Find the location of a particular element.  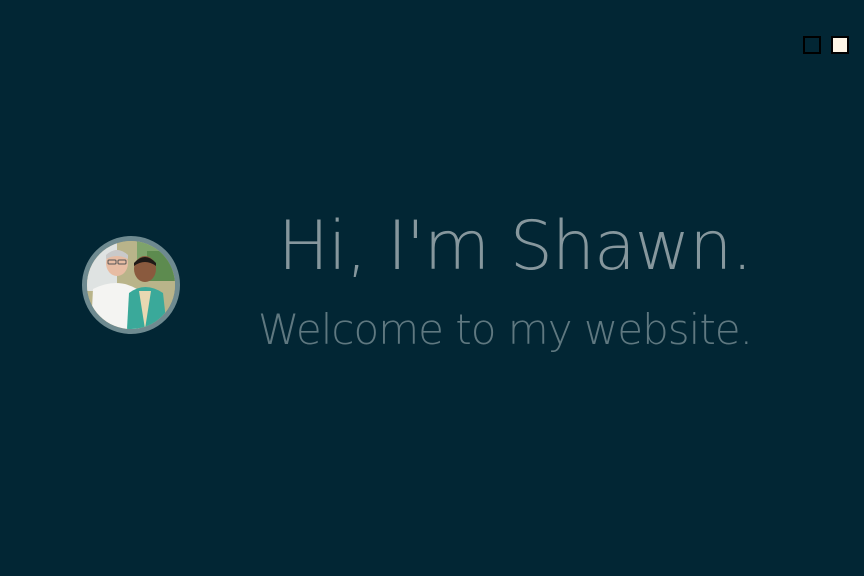

profile-photo-image is located at coordinates (131, 285).